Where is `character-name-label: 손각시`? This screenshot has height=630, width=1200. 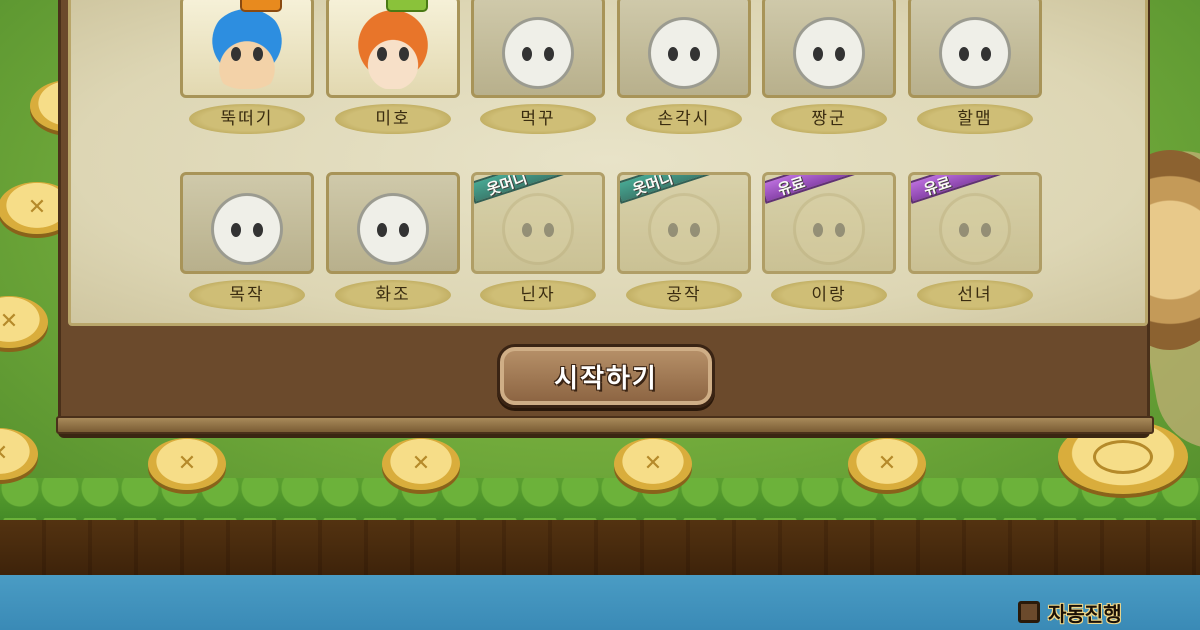
character-name-label: 손각시 is located at coordinates (684, 119).